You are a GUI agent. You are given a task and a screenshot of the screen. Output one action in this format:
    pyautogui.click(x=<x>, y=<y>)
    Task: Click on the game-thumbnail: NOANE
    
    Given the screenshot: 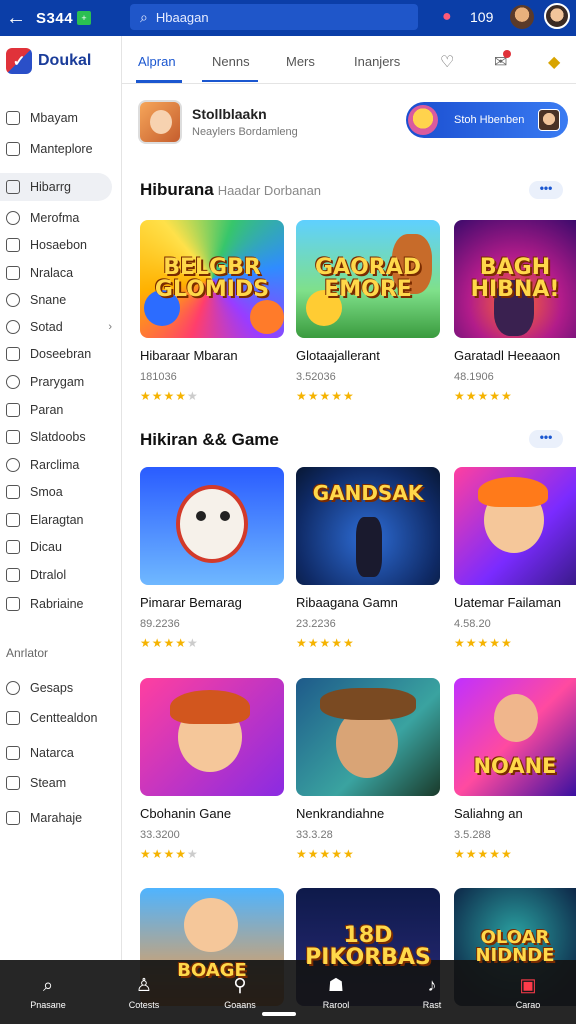 What is the action you would take?
    pyautogui.click(x=515, y=737)
    